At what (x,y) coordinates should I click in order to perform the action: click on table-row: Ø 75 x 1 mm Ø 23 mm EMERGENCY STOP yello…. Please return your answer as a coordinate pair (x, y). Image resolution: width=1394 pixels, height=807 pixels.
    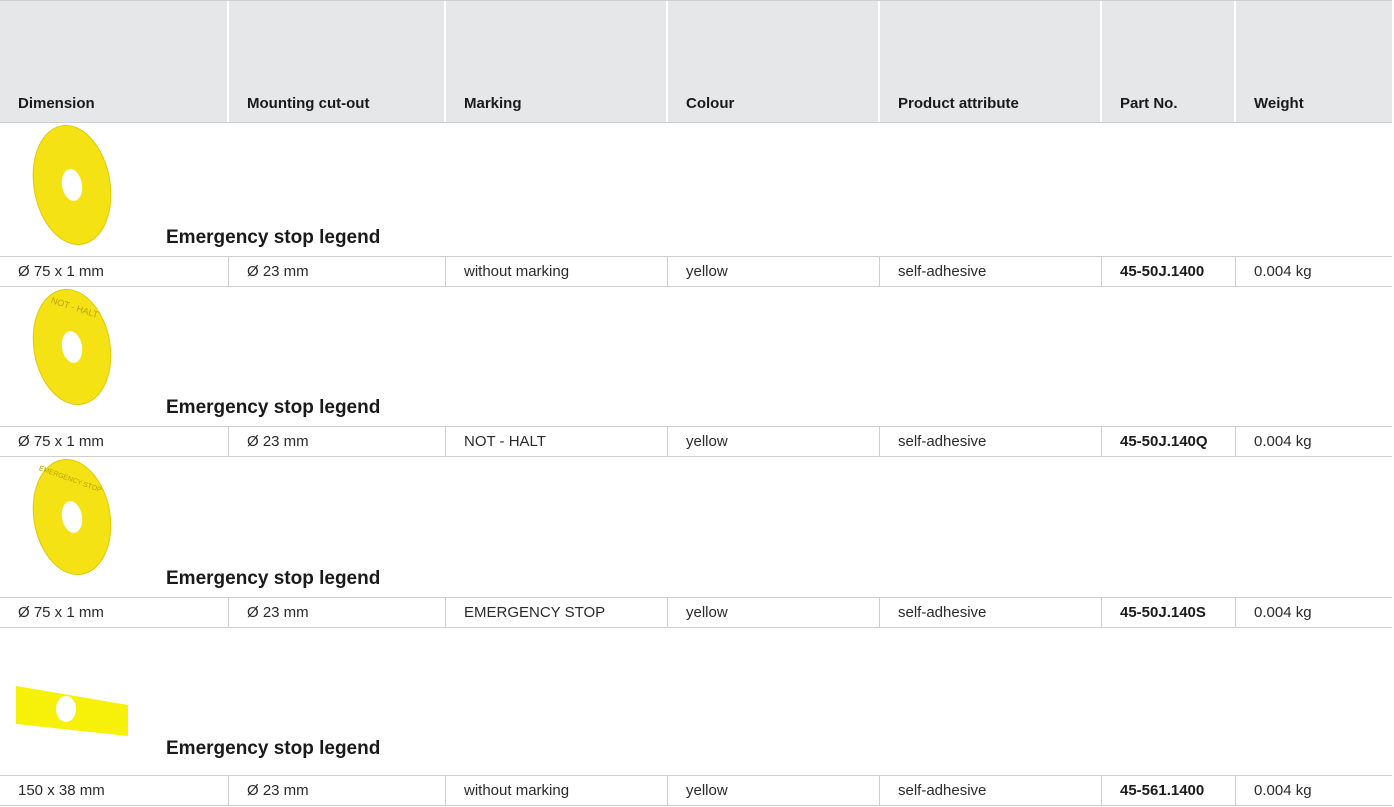
    Looking at the image, I should click on (696, 612).